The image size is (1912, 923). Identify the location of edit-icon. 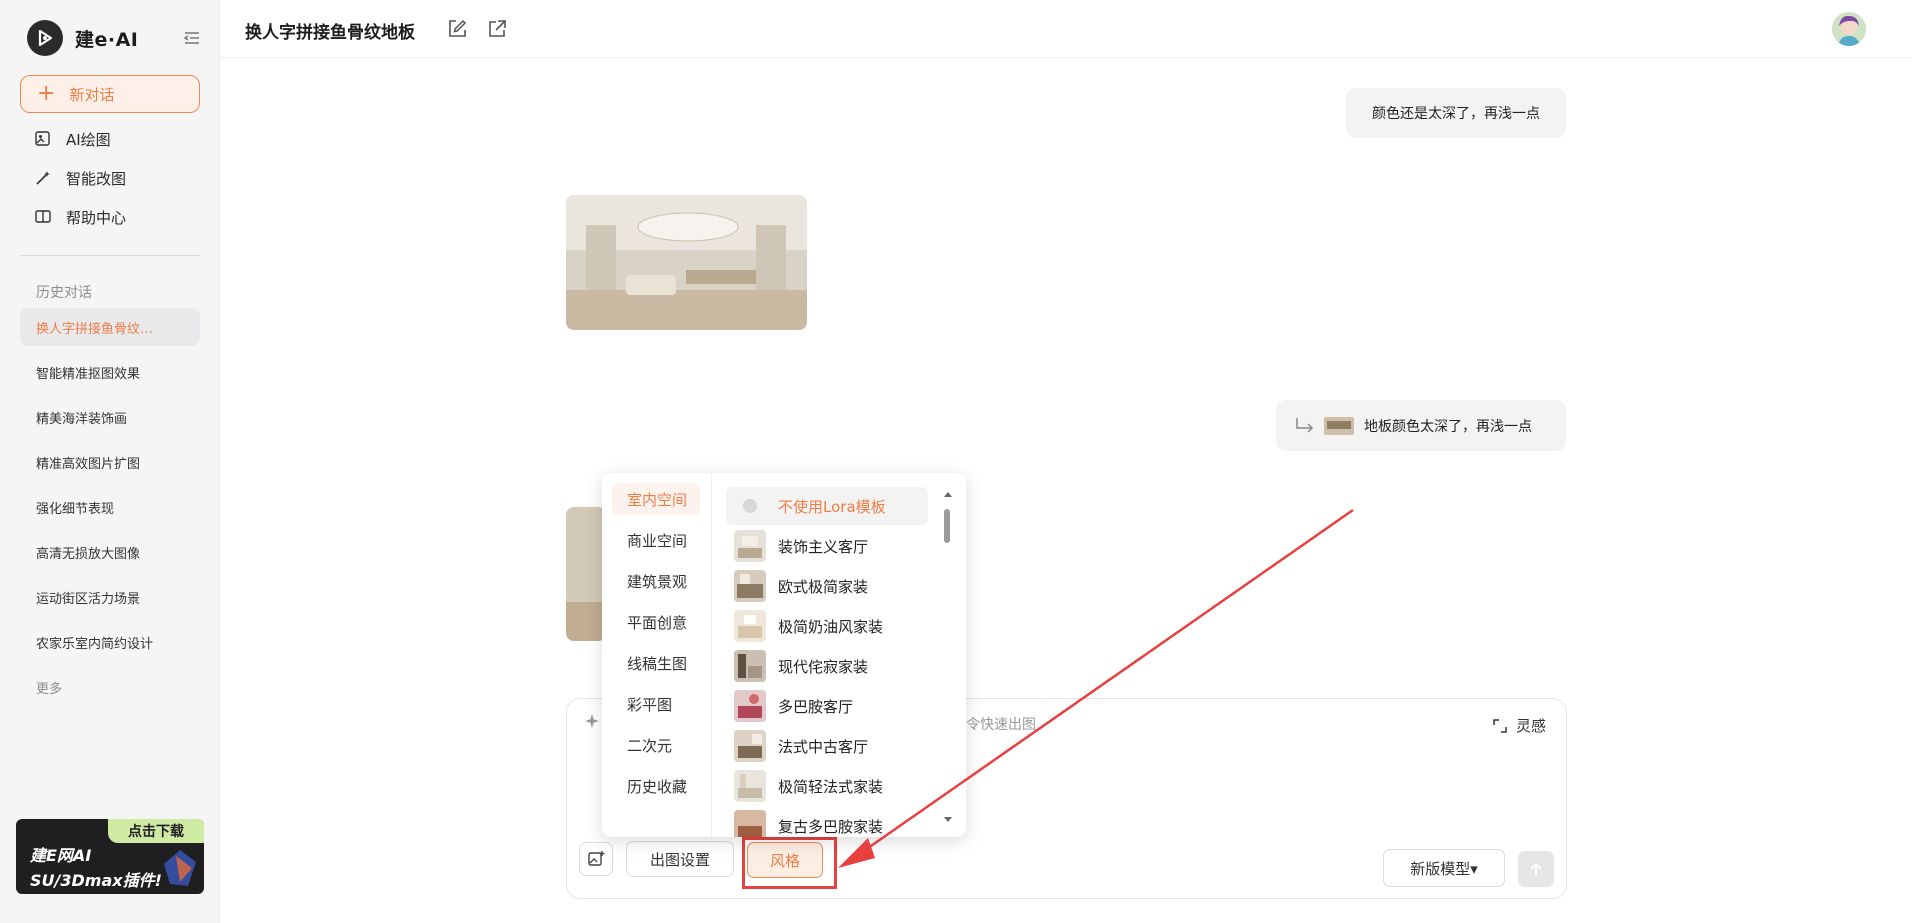
(457, 29).